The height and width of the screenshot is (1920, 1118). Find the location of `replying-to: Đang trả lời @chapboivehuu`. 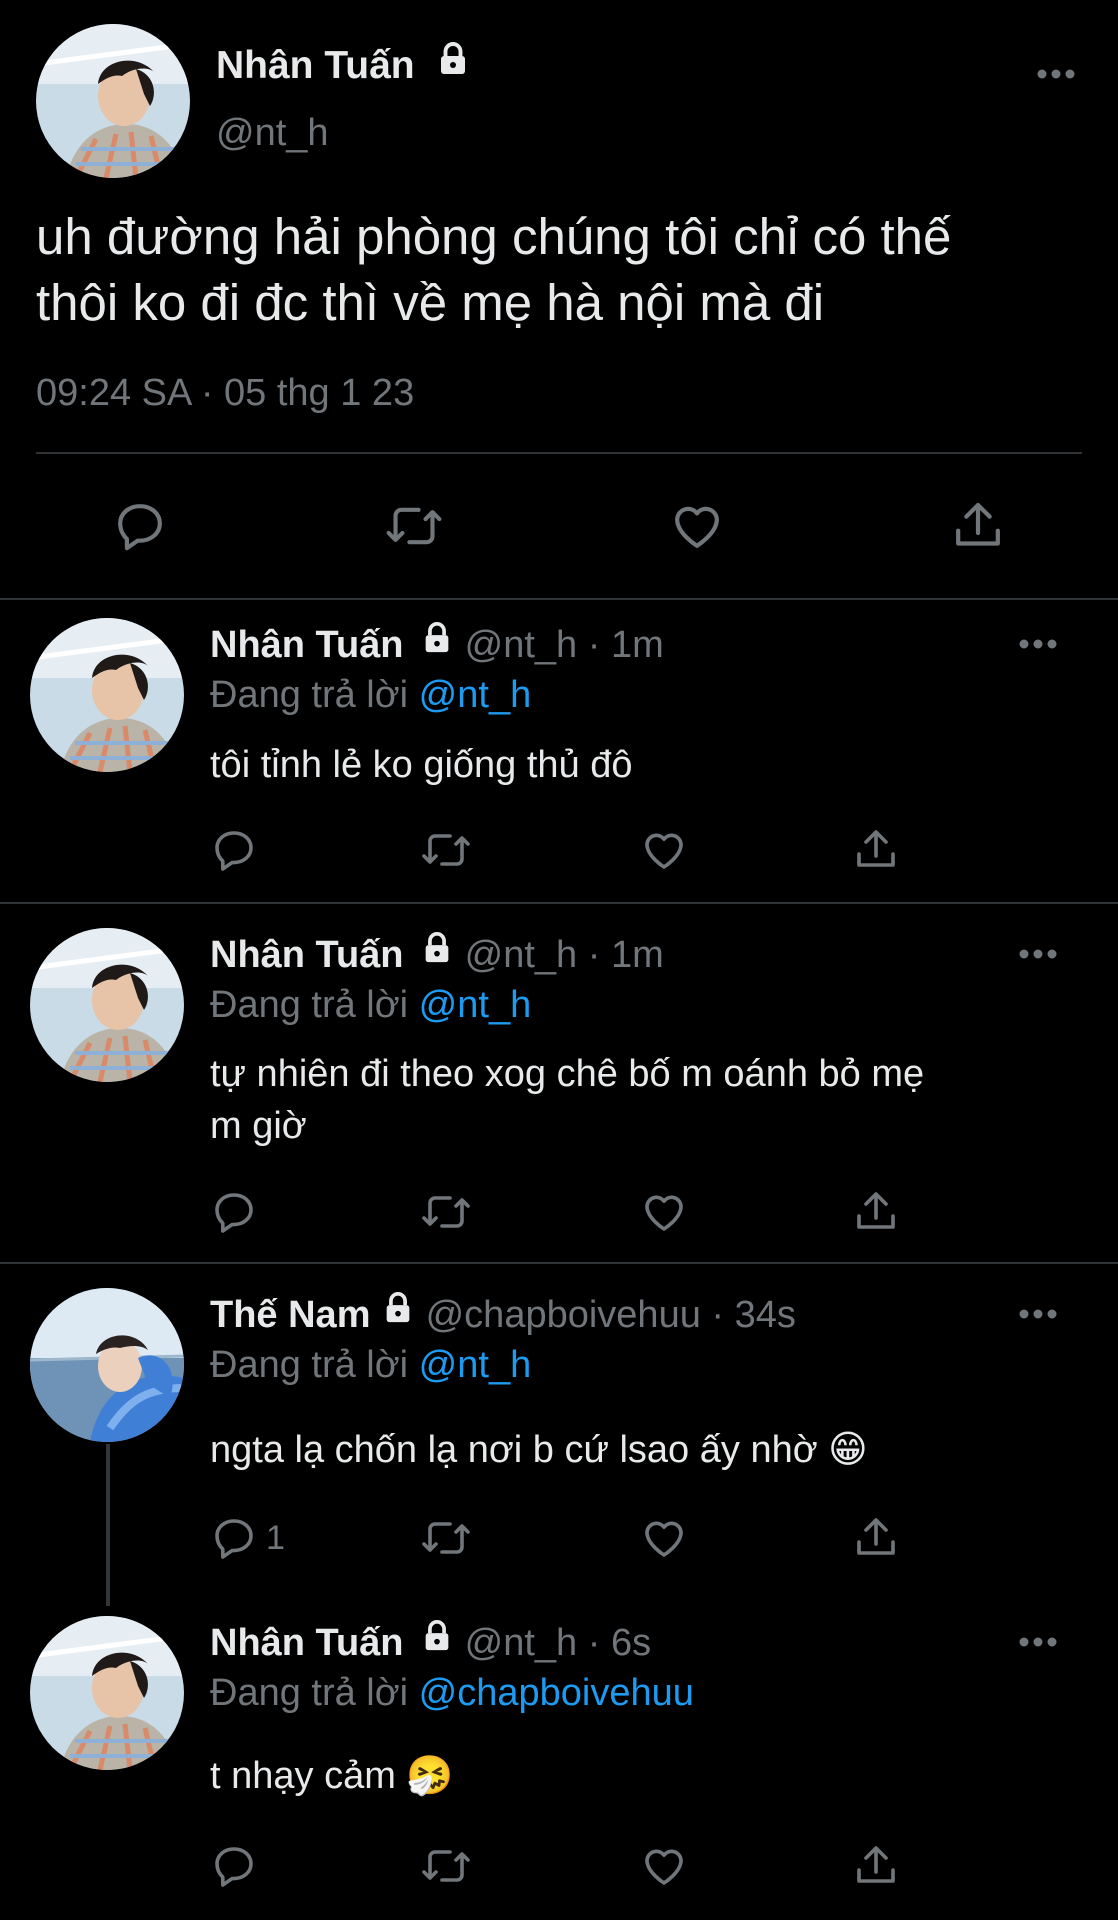

replying-to: Đang trả lời @chapboivehuu is located at coordinates (452, 1693).